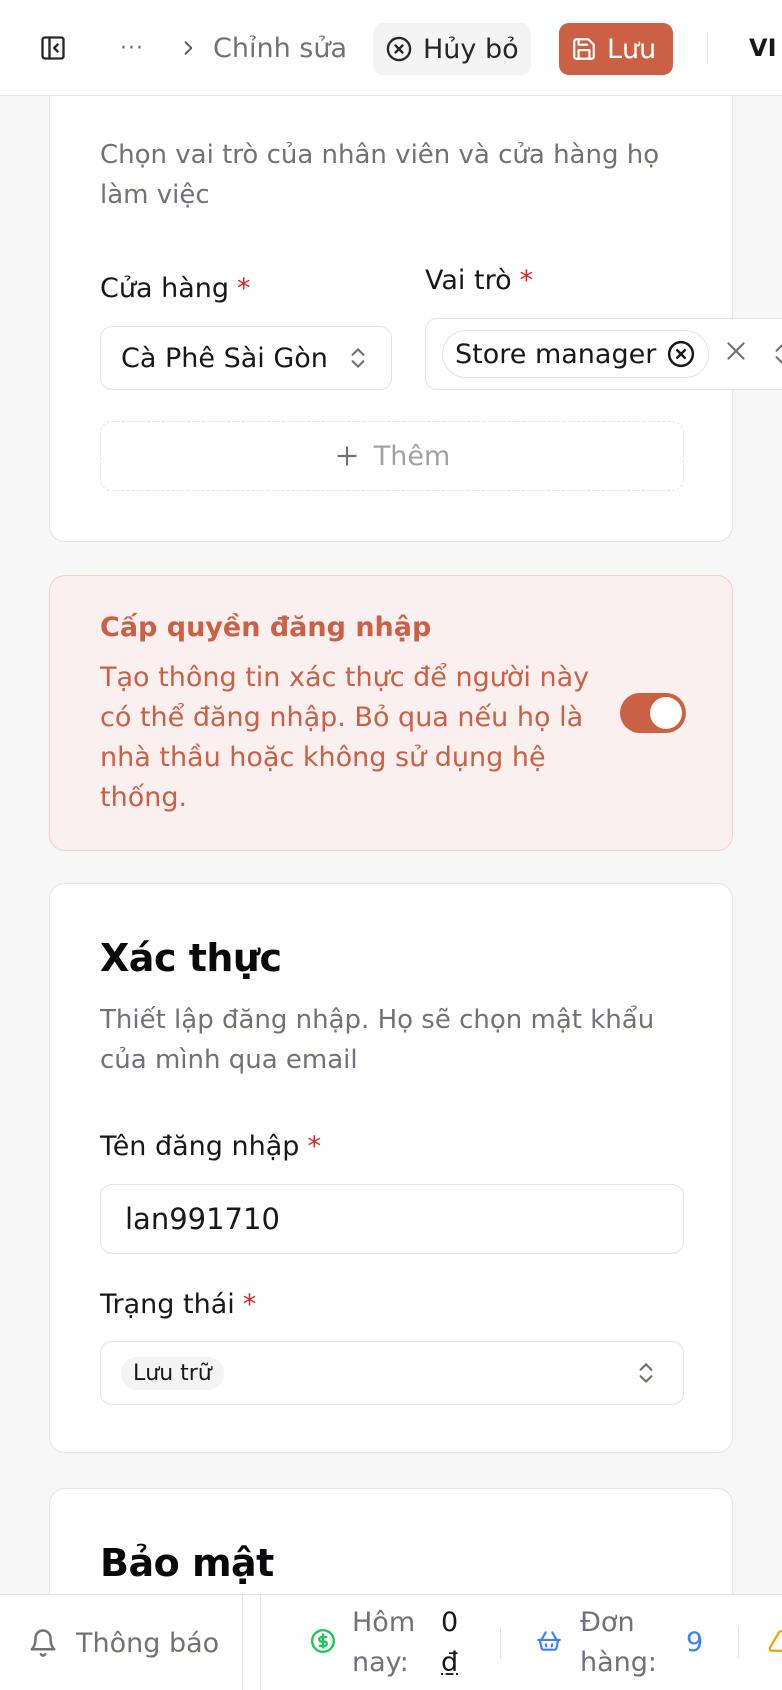 The width and height of the screenshot is (782, 1690). What do you see at coordinates (694, 1643) in the screenshot?
I see `orders-count: 9` at bounding box center [694, 1643].